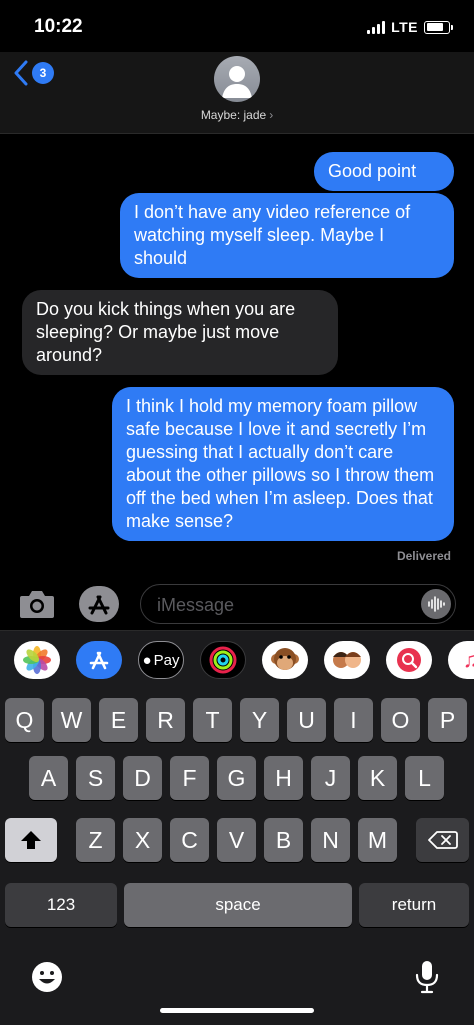  I want to click on message-input-placeholder: iMessage, so click(196, 605).